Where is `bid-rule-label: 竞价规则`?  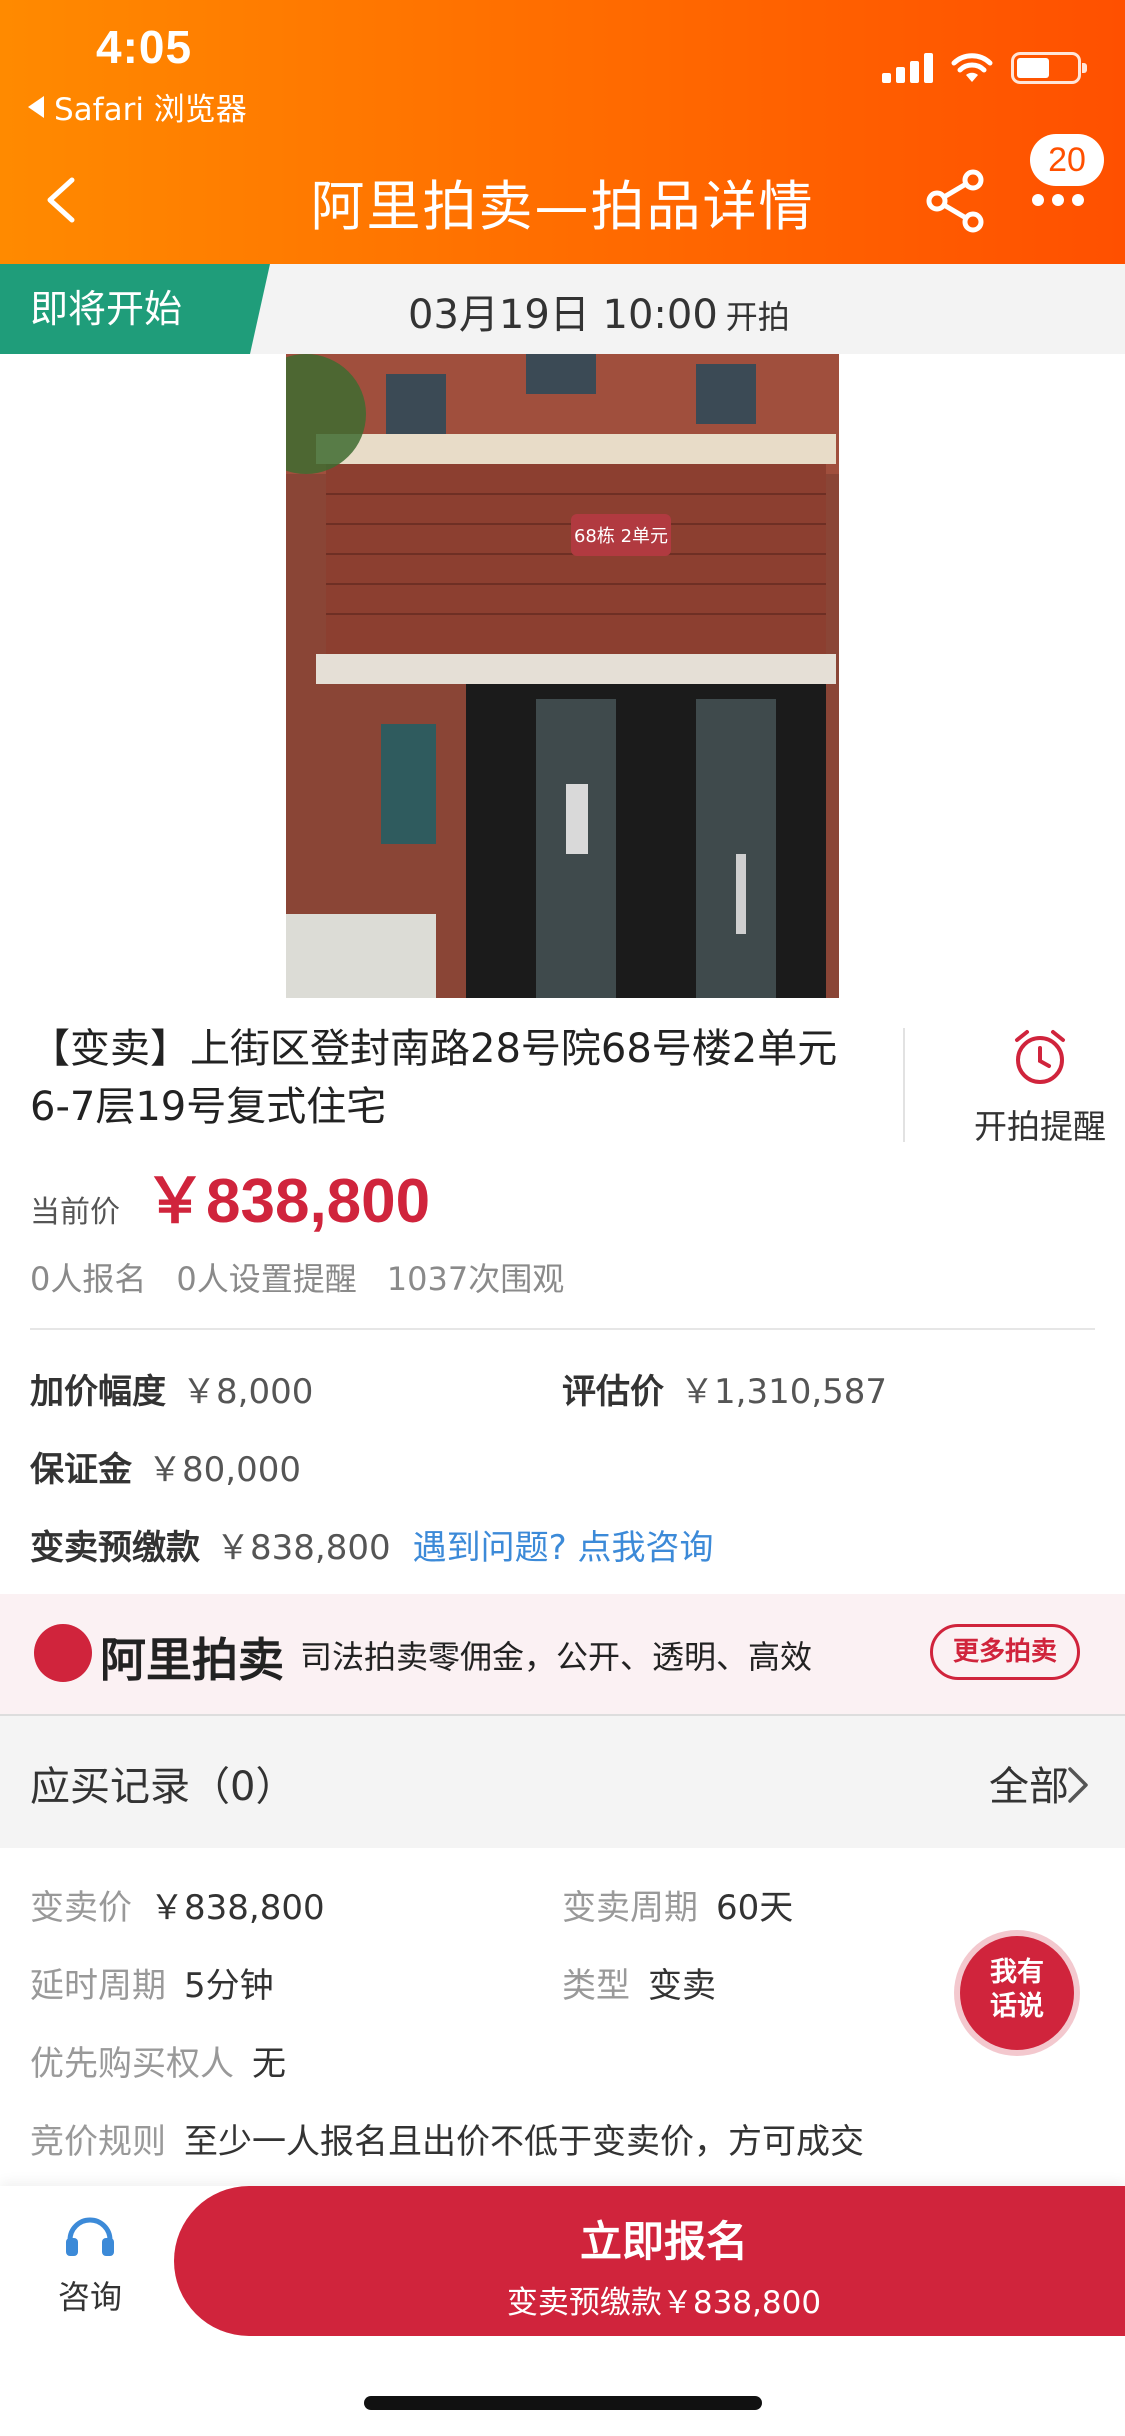 bid-rule-label: 竞价规则 is located at coordinates (98, 2142).